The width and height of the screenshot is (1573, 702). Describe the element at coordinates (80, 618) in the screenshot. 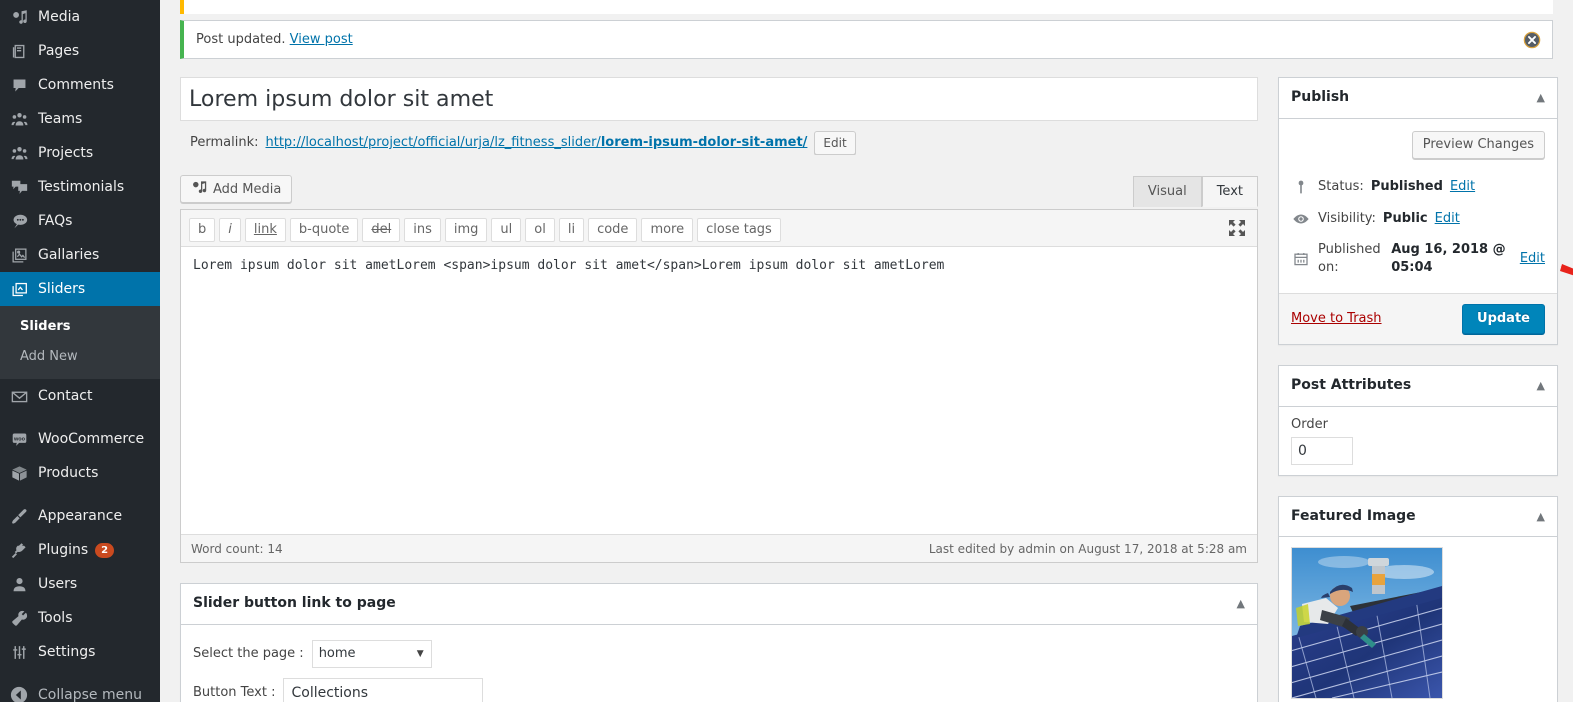

I see `sidebar-item-tools: Tools` at that location.